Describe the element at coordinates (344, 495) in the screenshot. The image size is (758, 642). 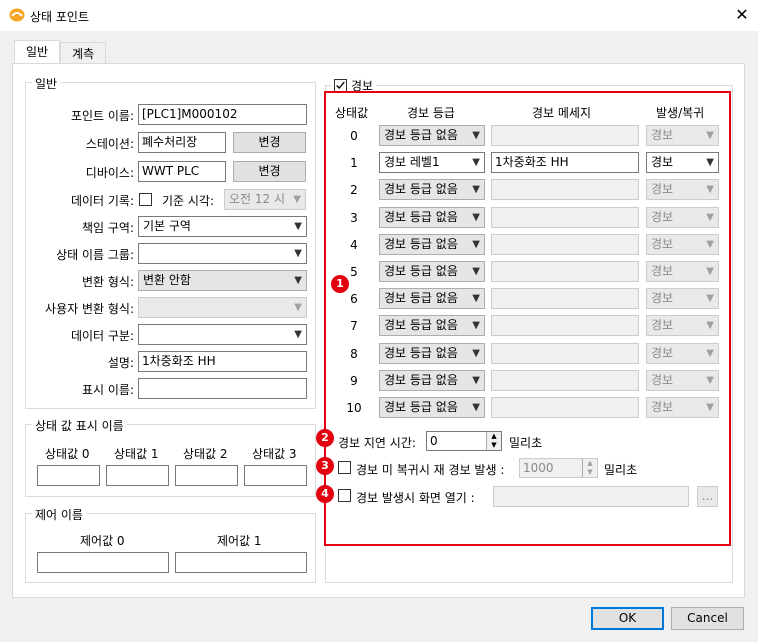
I see `open-screen-checkbox` at that location.